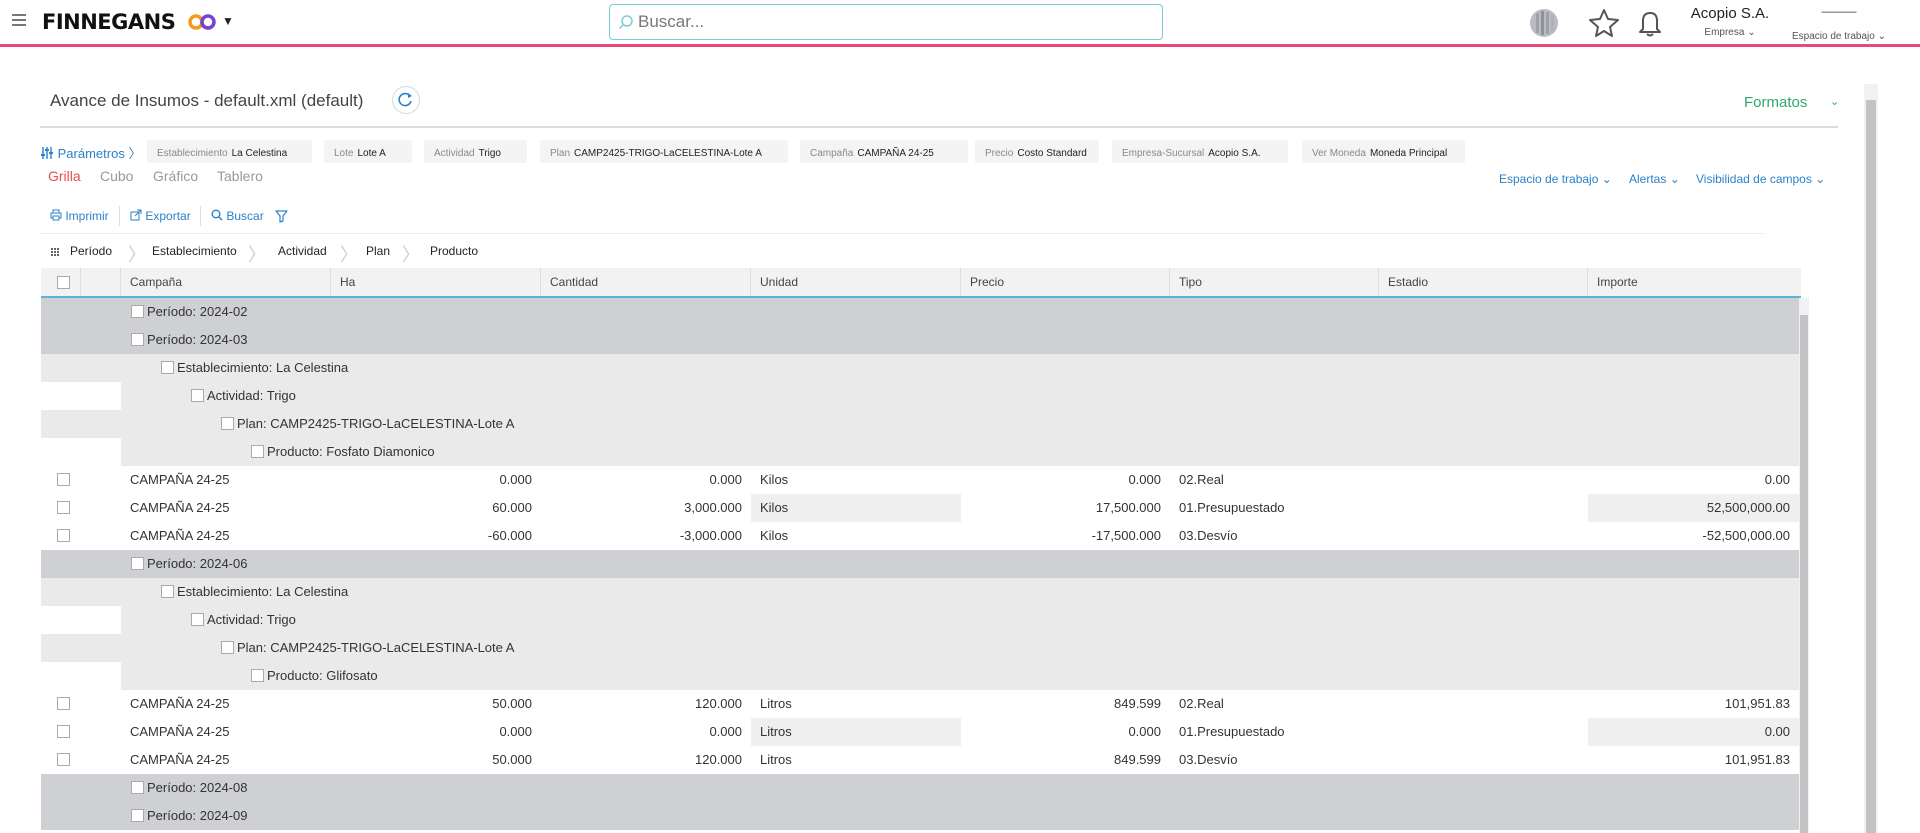 The width and height of the screenshot is (1920, 833). What do you see at coordinates (1775, 102) in the screenshot?
I see `formatos-dropdown: Formatos` at bounding box center [1775, 102].